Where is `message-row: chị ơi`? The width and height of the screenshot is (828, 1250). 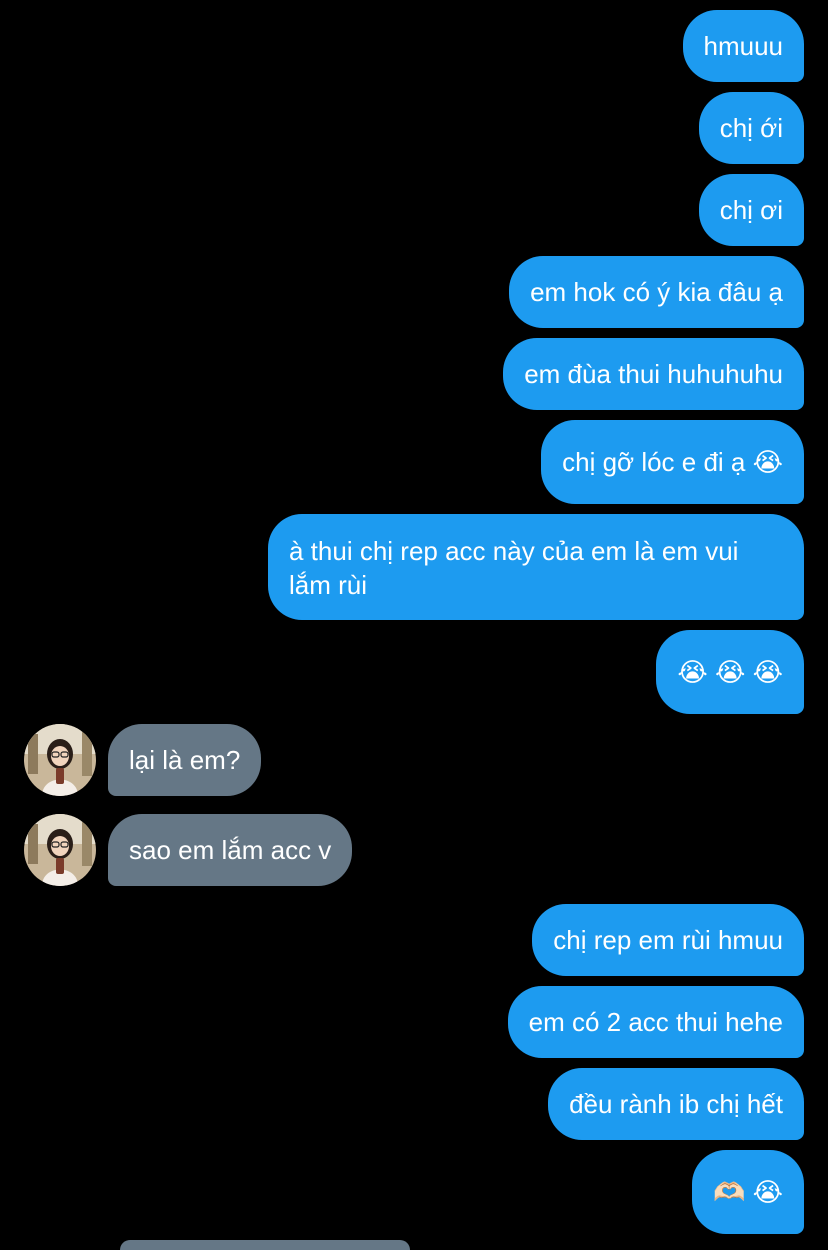 message-row: chị ơi is located at coordinates (414, 210).